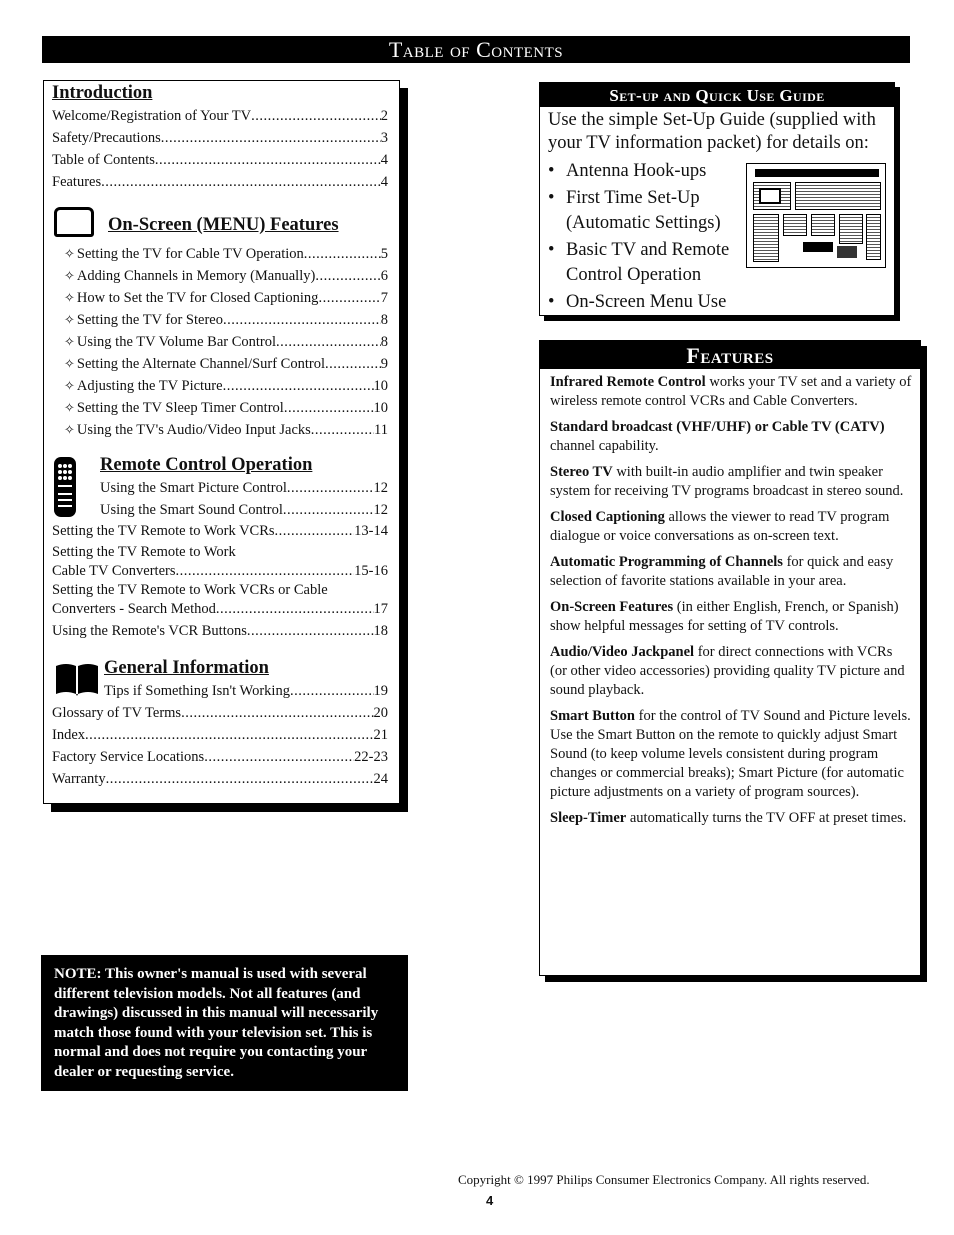  What do you see at coordinates (220, 116) in the screenshot?
I see `toc-entry: Welcome/Registration of Your TV 2` at bounding box center [220, 116].